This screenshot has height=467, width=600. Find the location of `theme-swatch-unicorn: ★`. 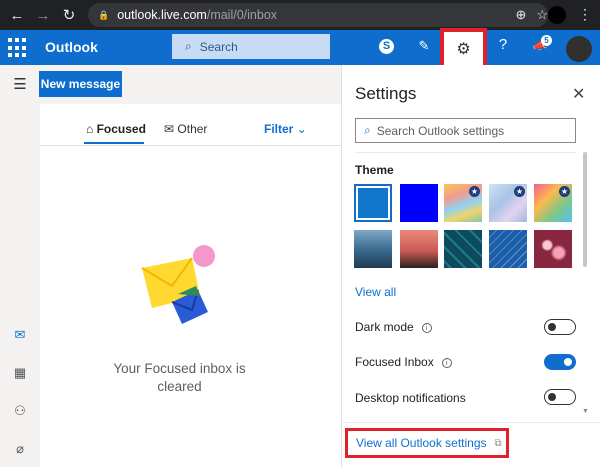

theme-swatch-unicorn: ★ is located at coordinates (508, 203).